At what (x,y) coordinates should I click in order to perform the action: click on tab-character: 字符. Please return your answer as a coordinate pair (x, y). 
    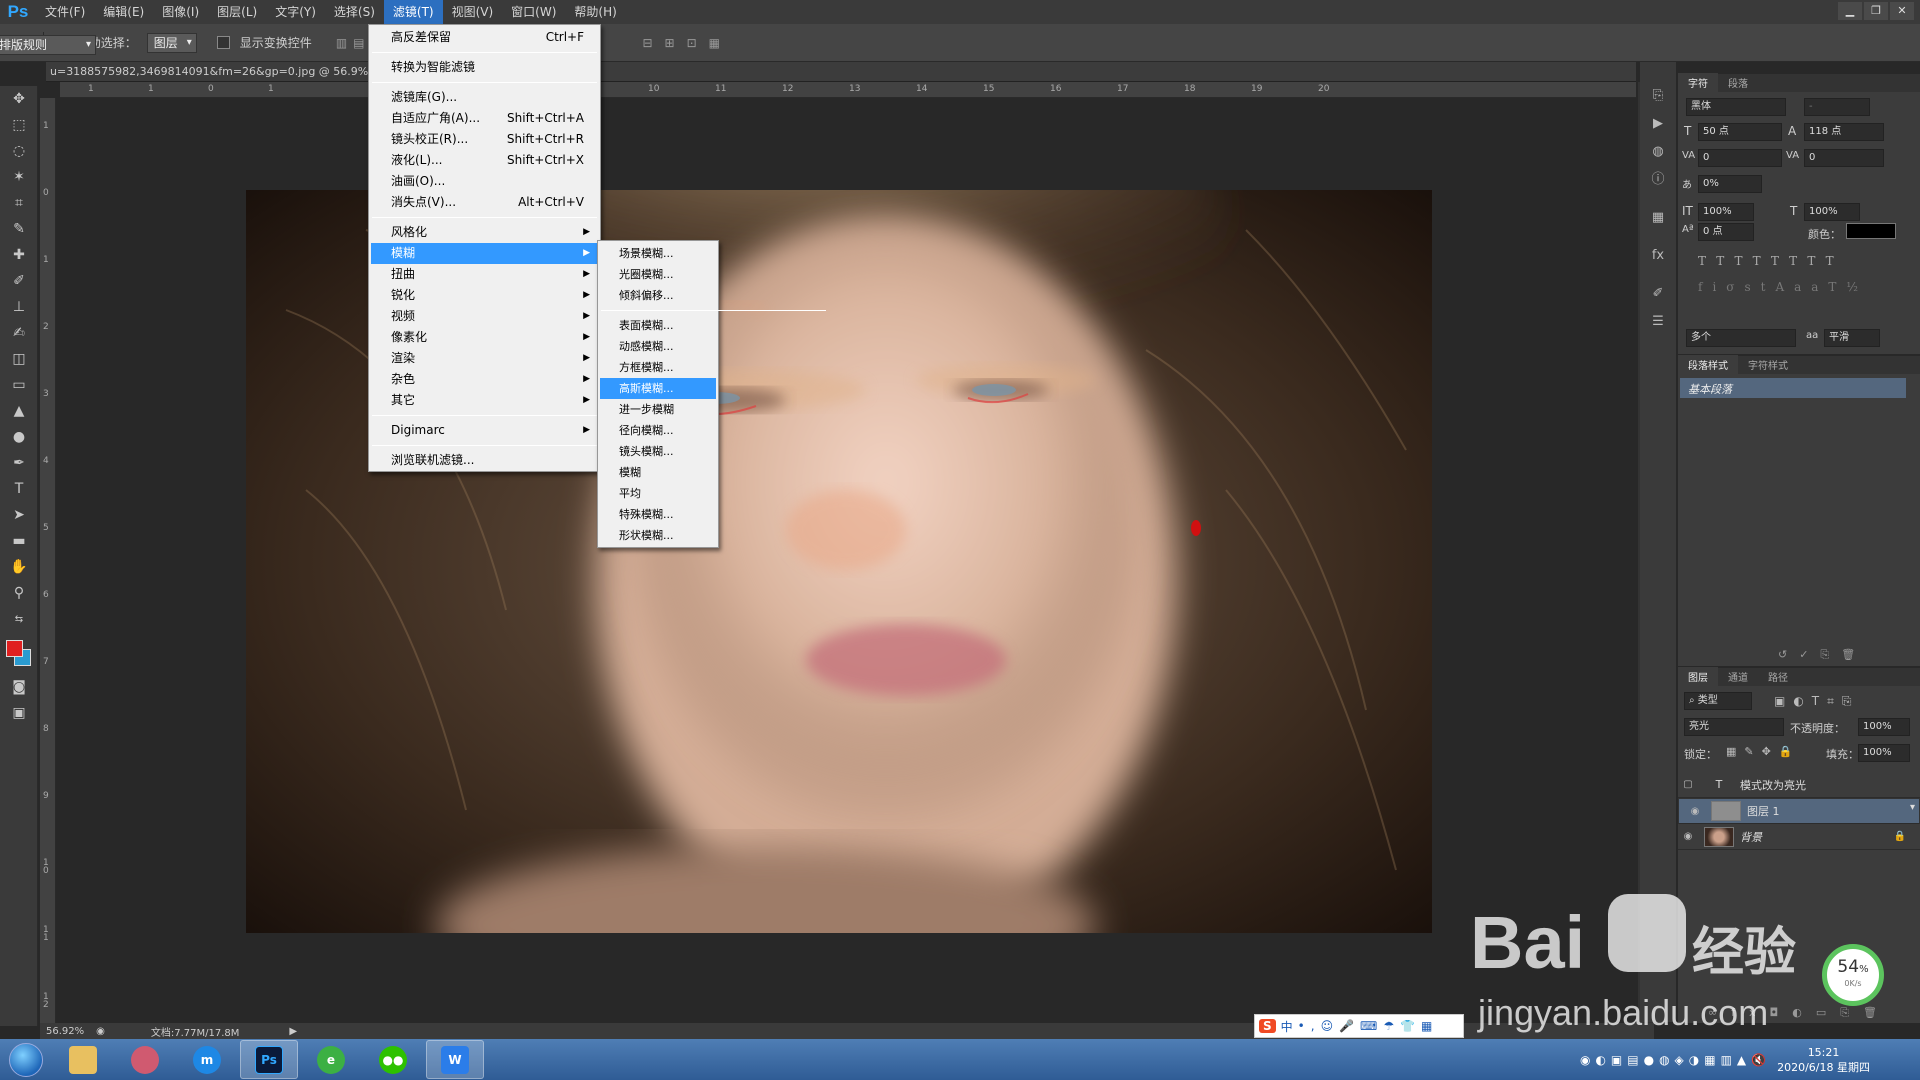
    Looking at the image, I should click on (1698, 82).